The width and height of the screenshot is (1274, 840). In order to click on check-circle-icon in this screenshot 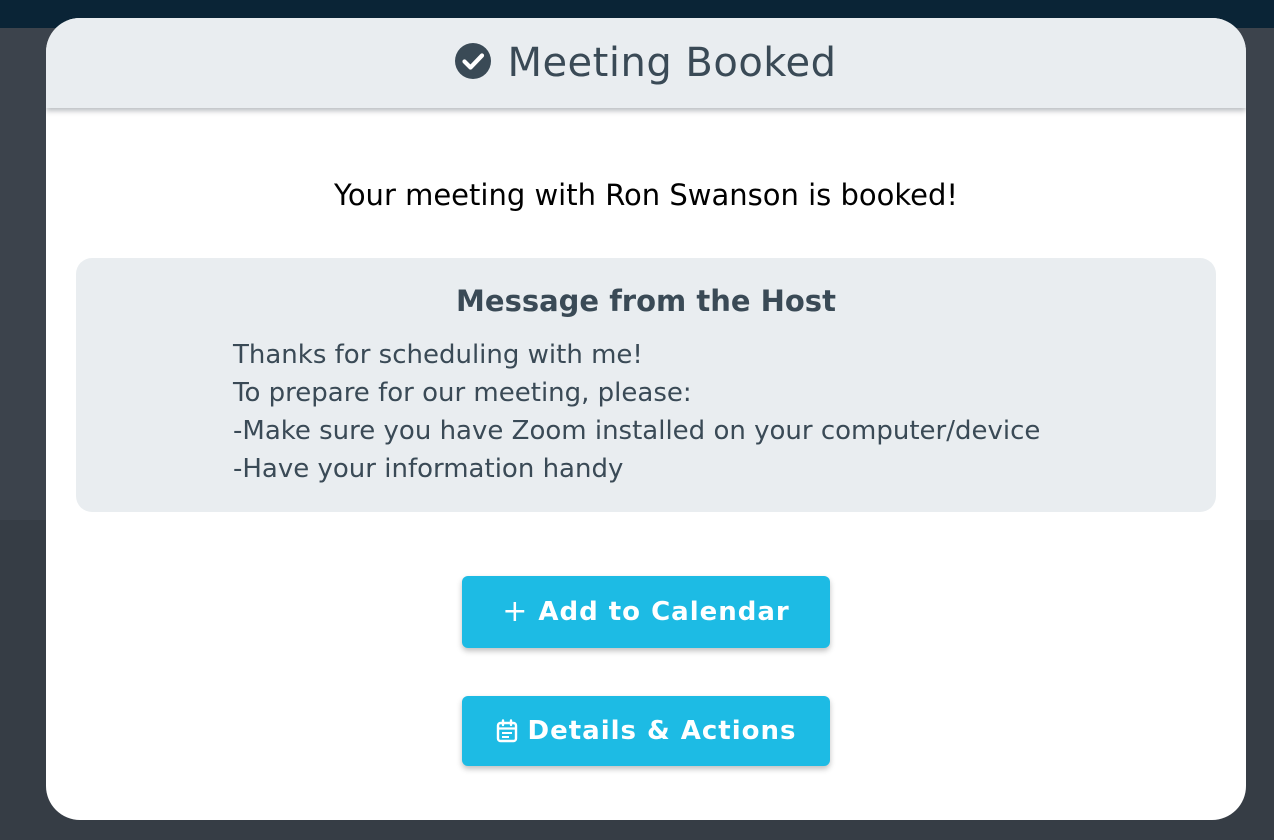, I will do `click(473, 61)`.